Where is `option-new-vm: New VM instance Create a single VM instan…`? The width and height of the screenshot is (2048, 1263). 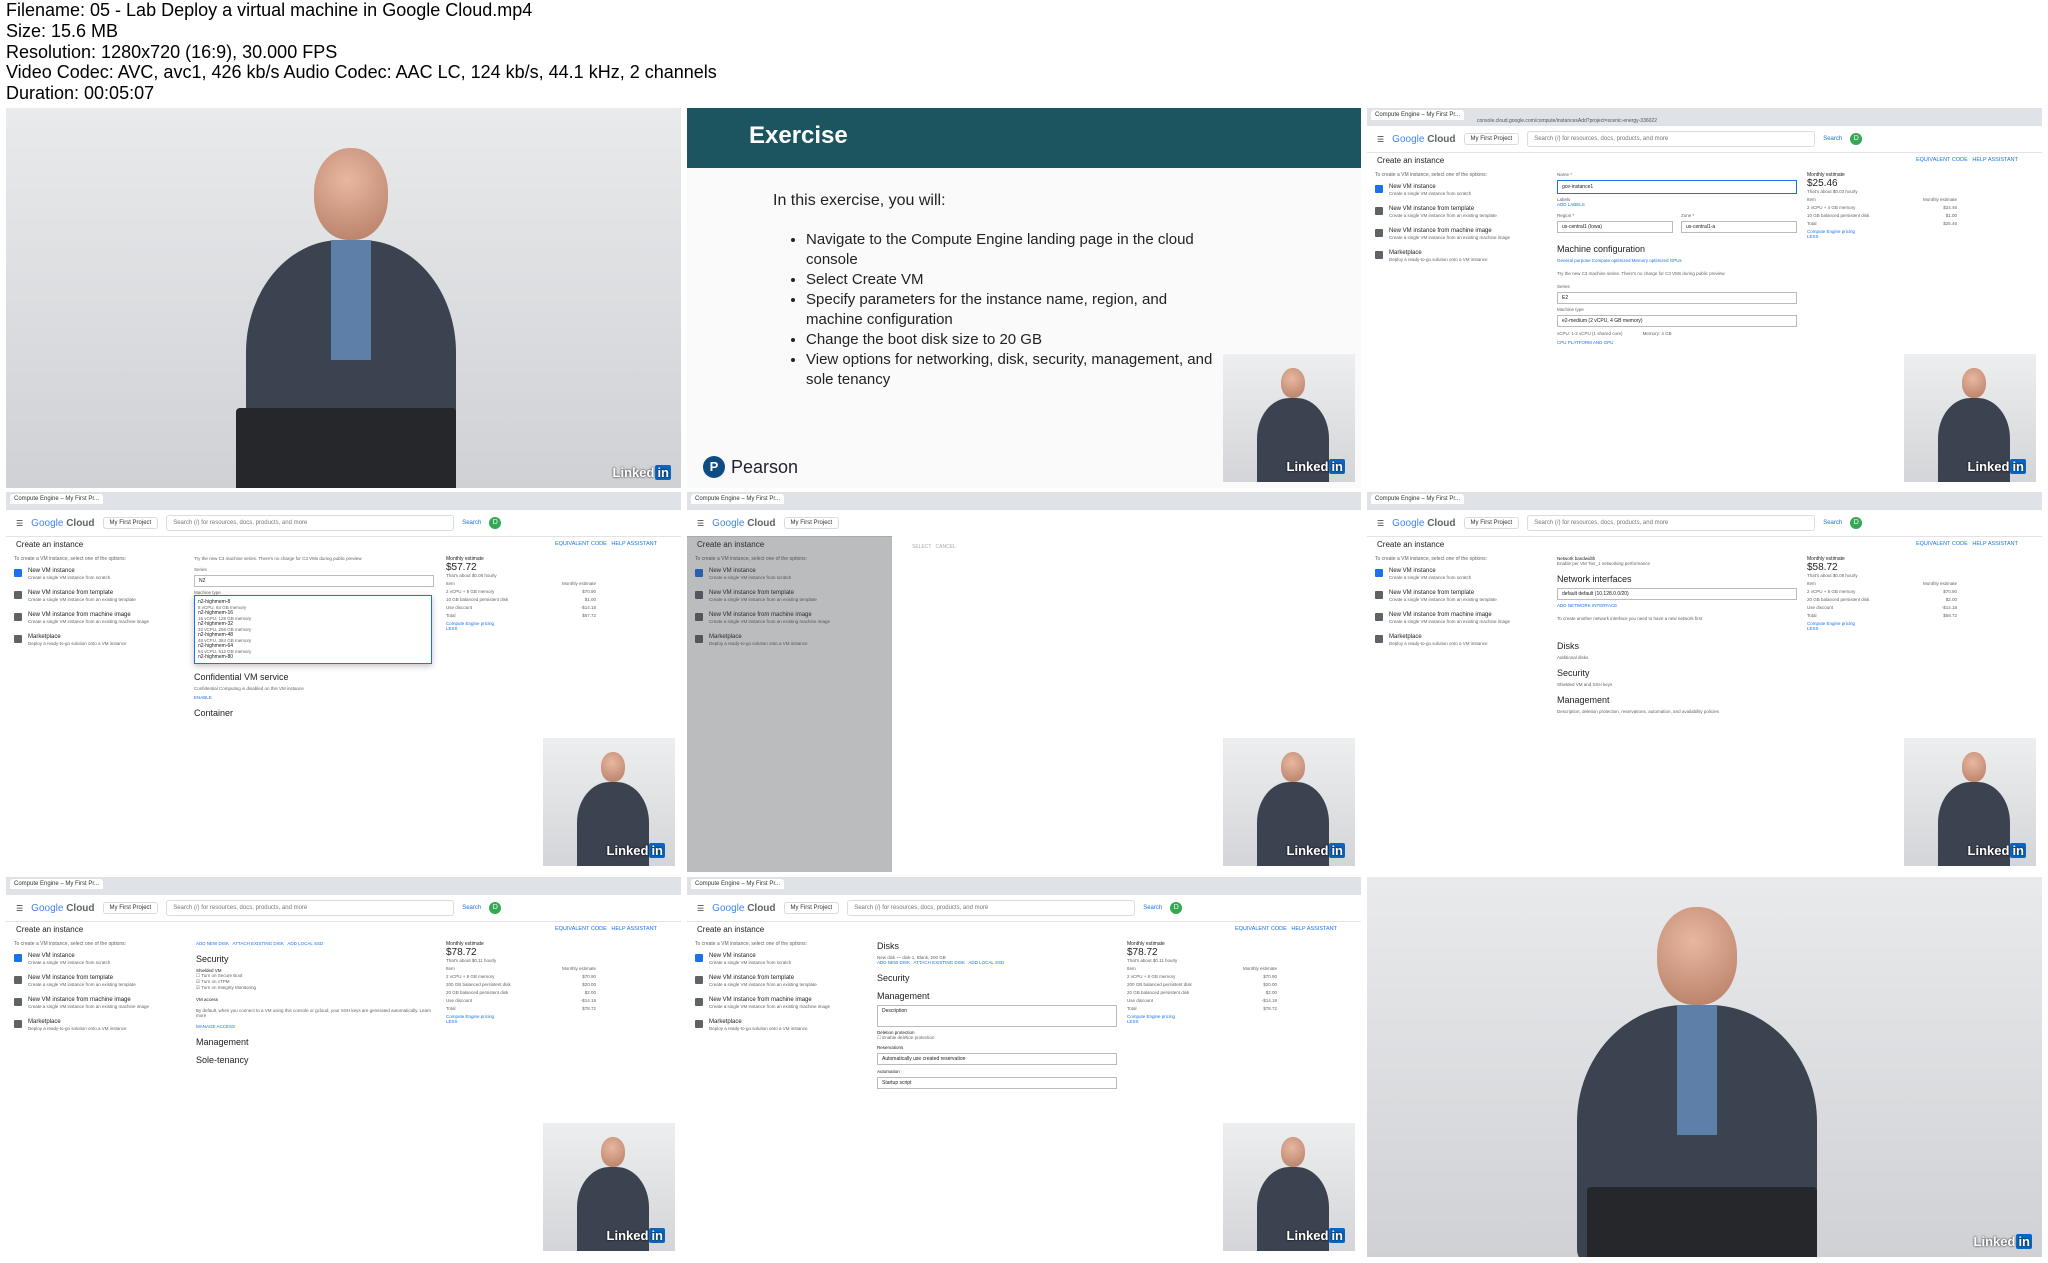
option-new-vm: New VM instance Create a single VM instan… is located at coordinates (1460, 190).